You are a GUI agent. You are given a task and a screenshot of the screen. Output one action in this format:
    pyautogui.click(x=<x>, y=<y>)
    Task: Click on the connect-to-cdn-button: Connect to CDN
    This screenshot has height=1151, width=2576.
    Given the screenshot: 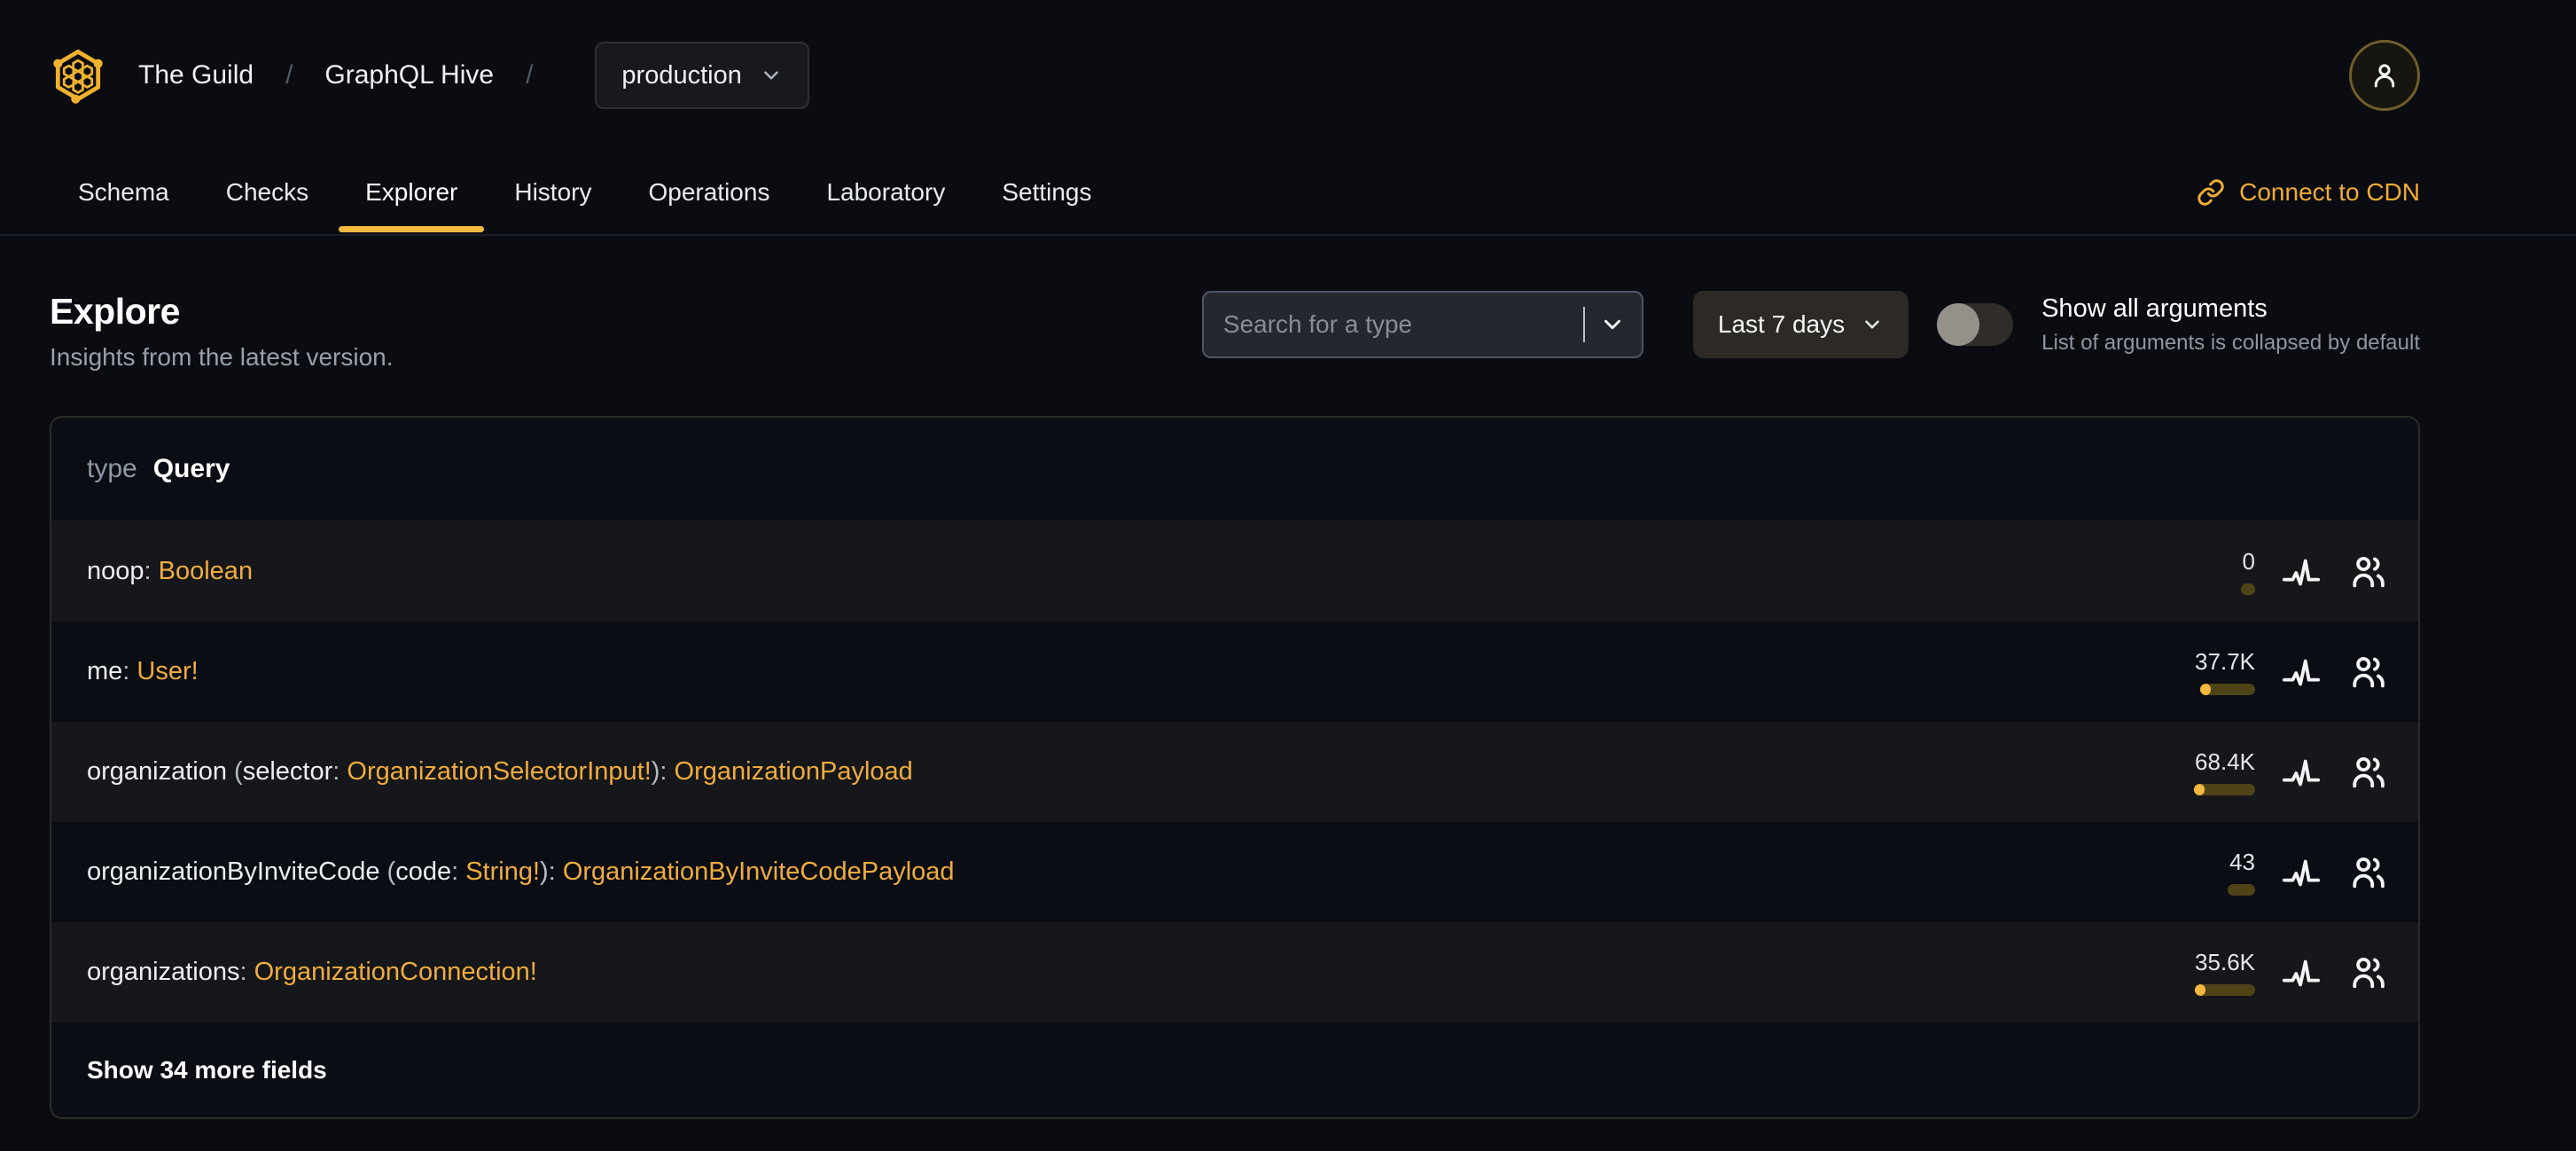 What is the action you would take?
    pyautogui.click(x=2308, y=192)
    